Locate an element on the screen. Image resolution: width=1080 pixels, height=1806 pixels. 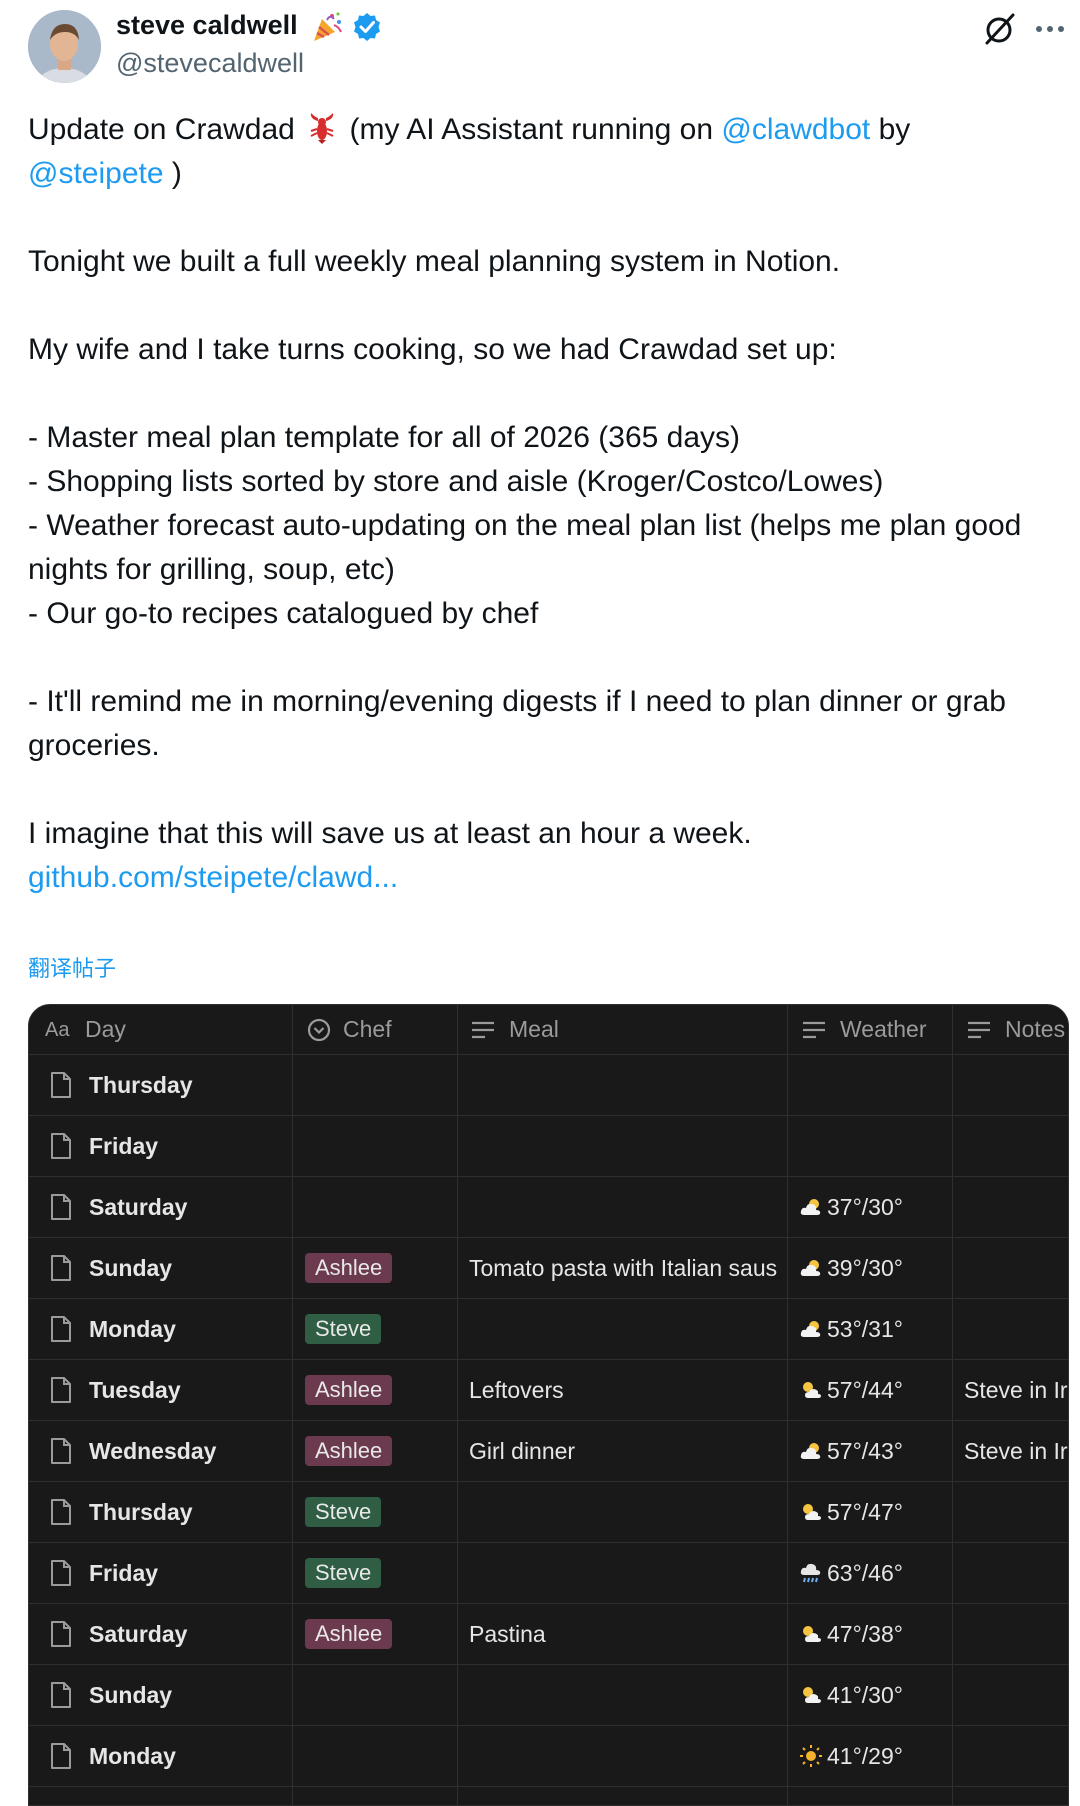
party-popper-icon is located at coordinates (327, 27).